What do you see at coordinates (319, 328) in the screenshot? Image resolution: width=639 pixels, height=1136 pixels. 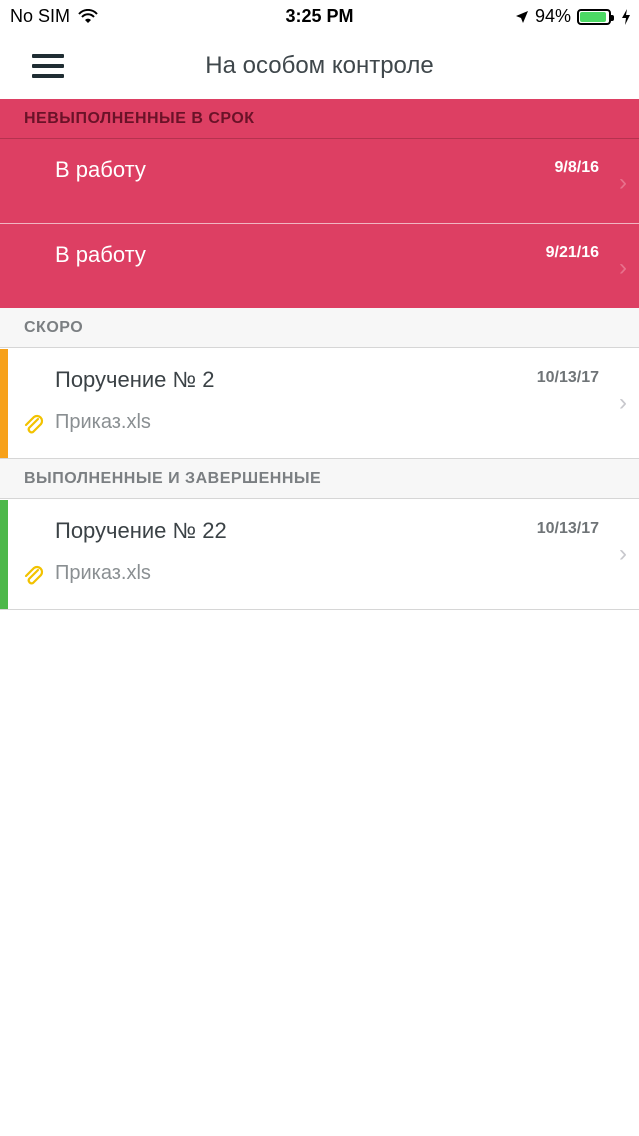 I see `section-header-soon: СКОРО` at bounding box center [319, 328].